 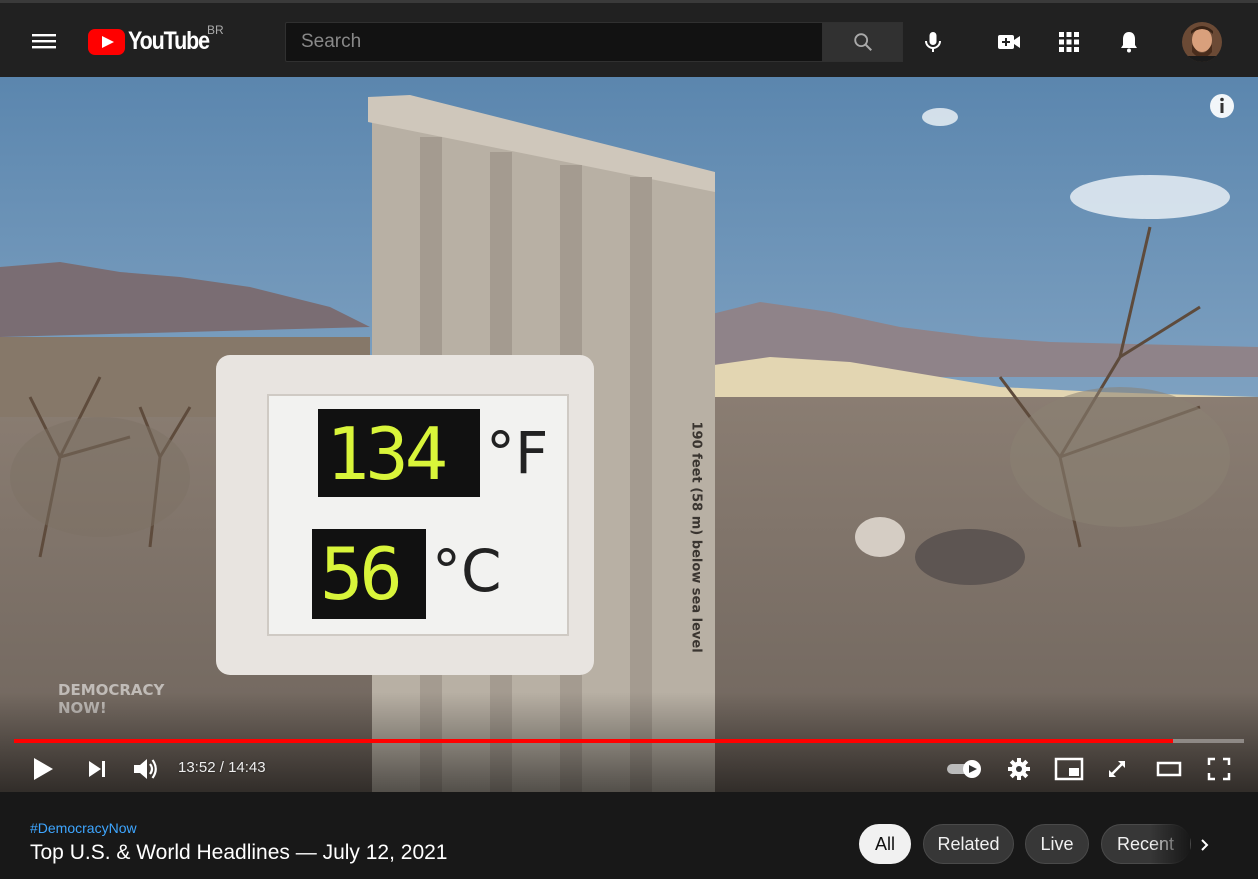 What do you see at coordinates (1202, 42) in the screenshot?
I see `avatar` at bounding box center [1202, 42].